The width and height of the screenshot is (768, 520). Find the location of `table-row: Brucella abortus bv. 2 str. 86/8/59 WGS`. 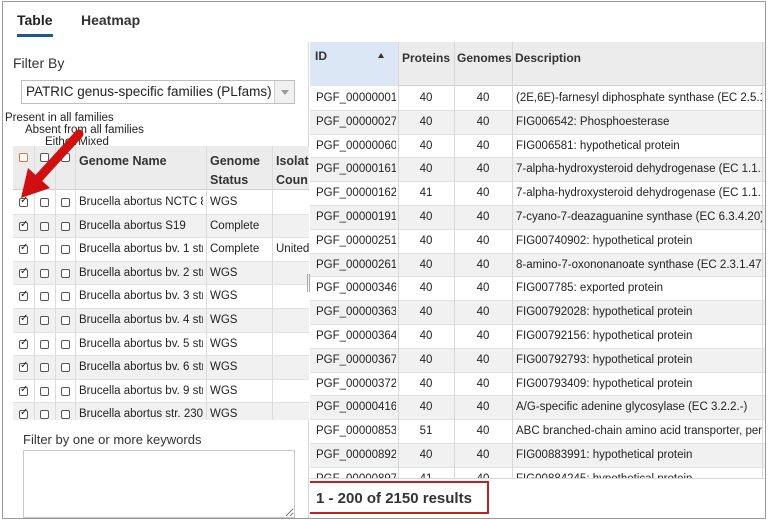

table-row: Brucella abortus bv. 2 str. 86/8/59 WGS is located at coordinates (161, 273).